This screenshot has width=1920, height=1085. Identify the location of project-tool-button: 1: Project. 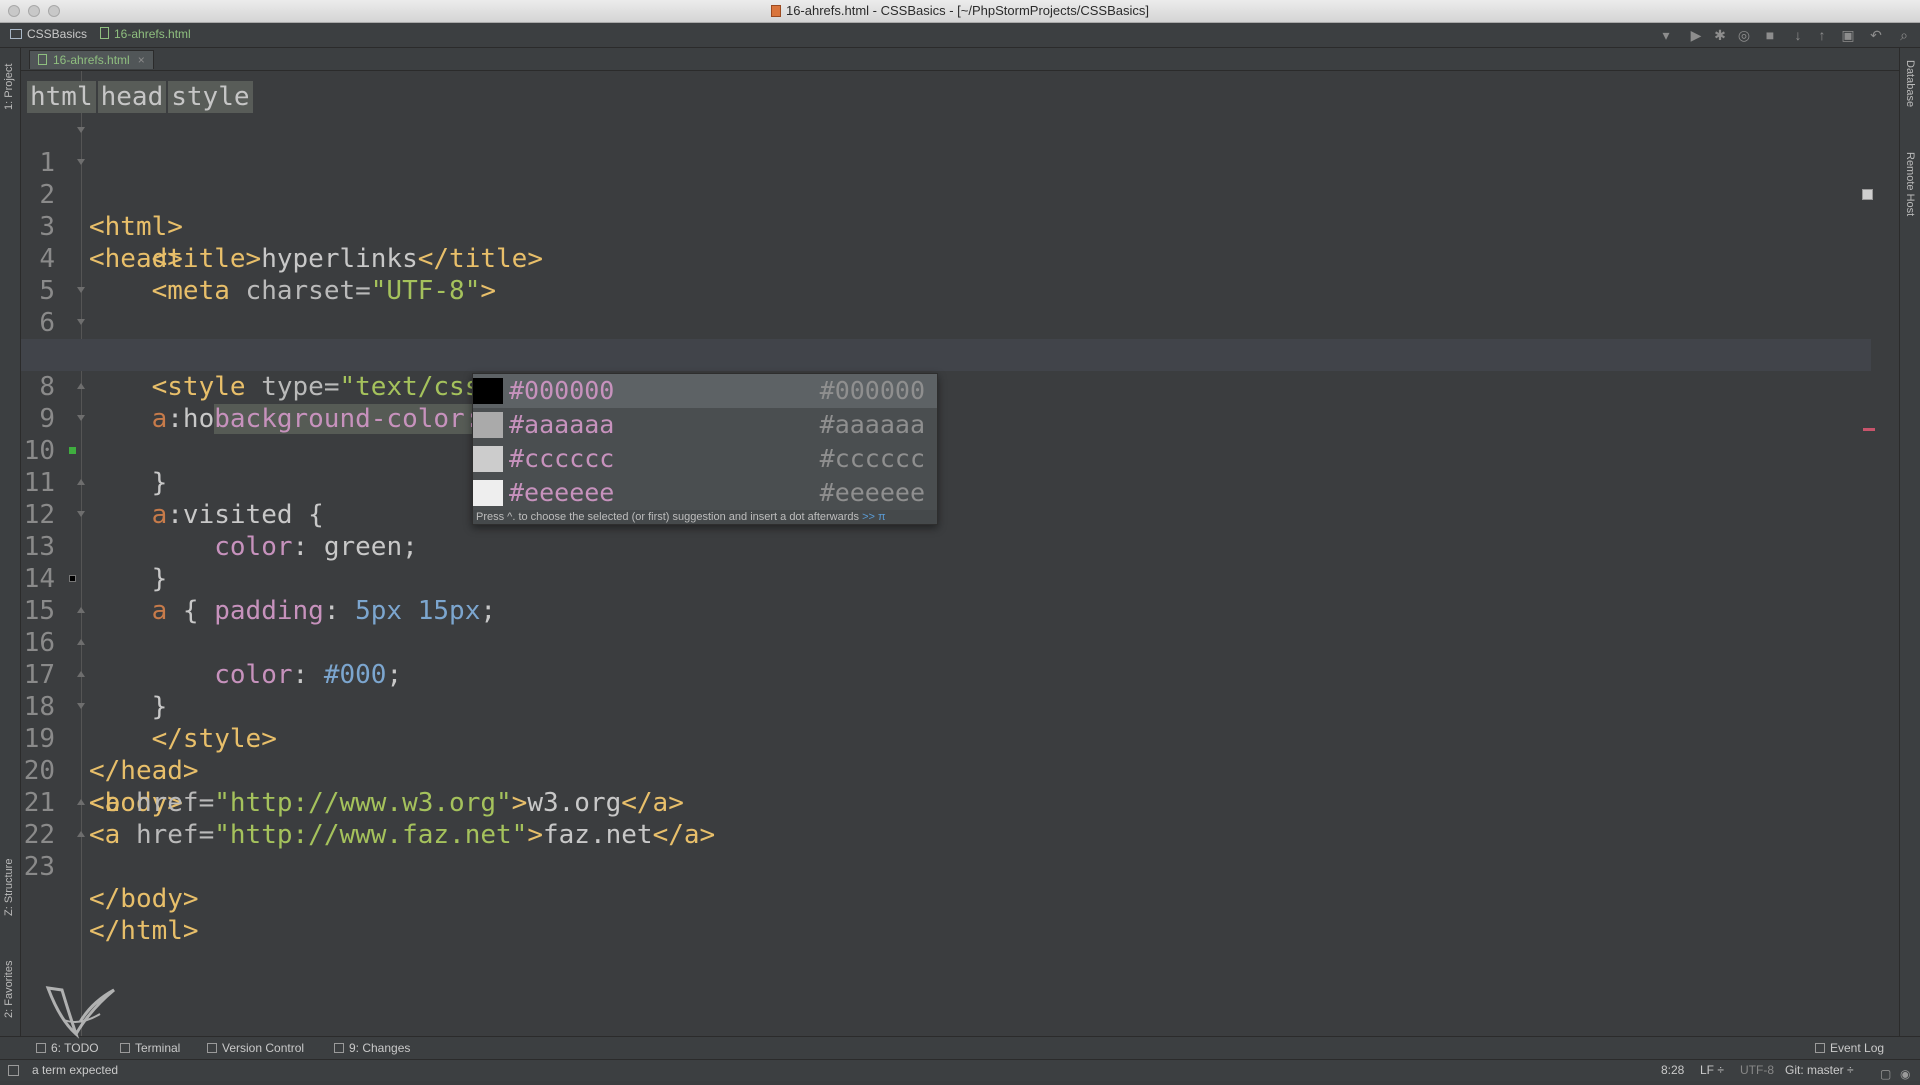
(9, 87).